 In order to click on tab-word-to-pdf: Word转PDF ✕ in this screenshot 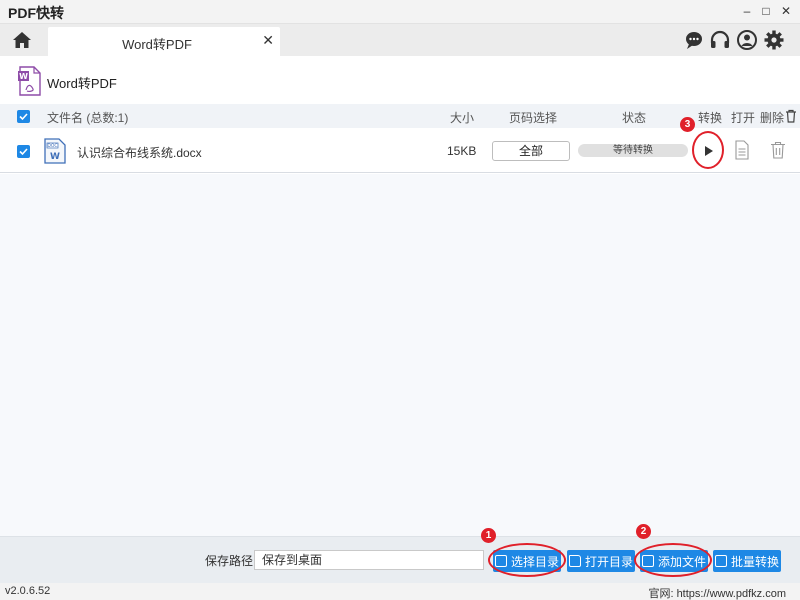, I will do `click(164, 41)`.